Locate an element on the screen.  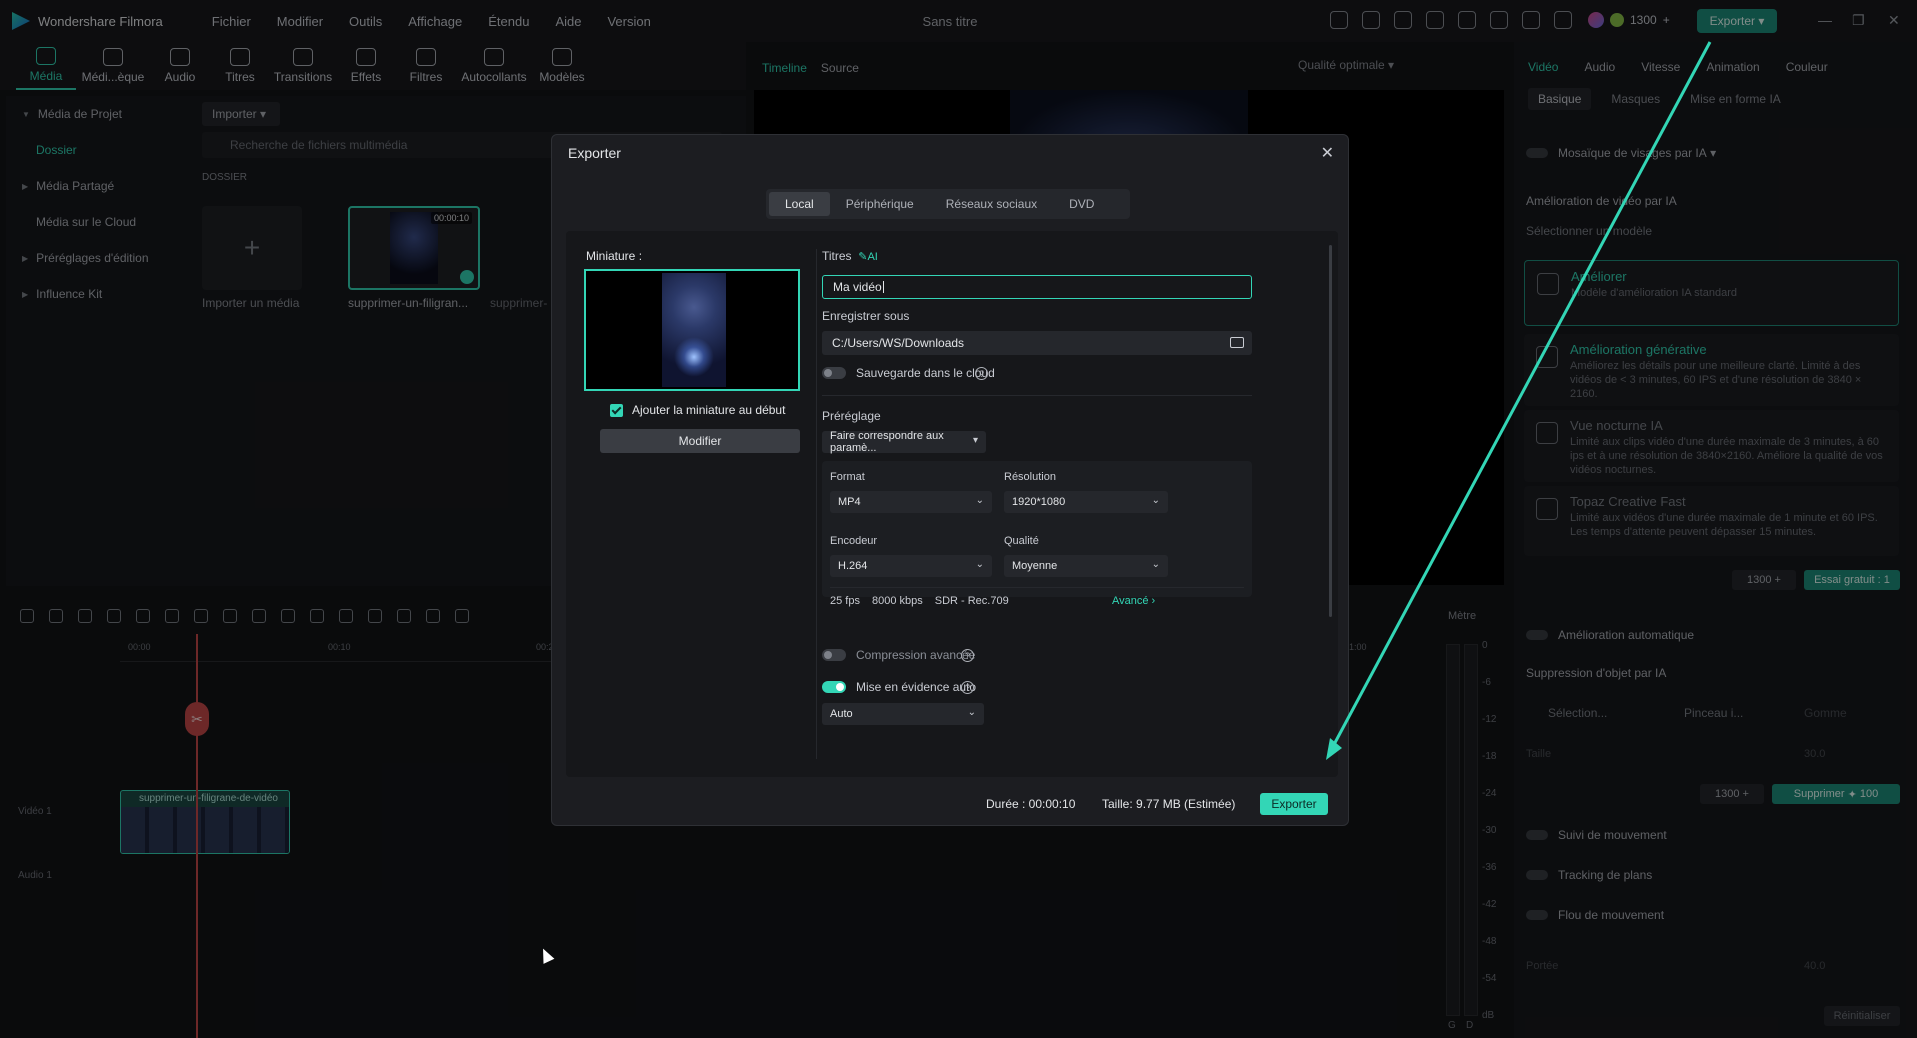
chevron-down-icon: ▾ is located at coordinates (975, 440).